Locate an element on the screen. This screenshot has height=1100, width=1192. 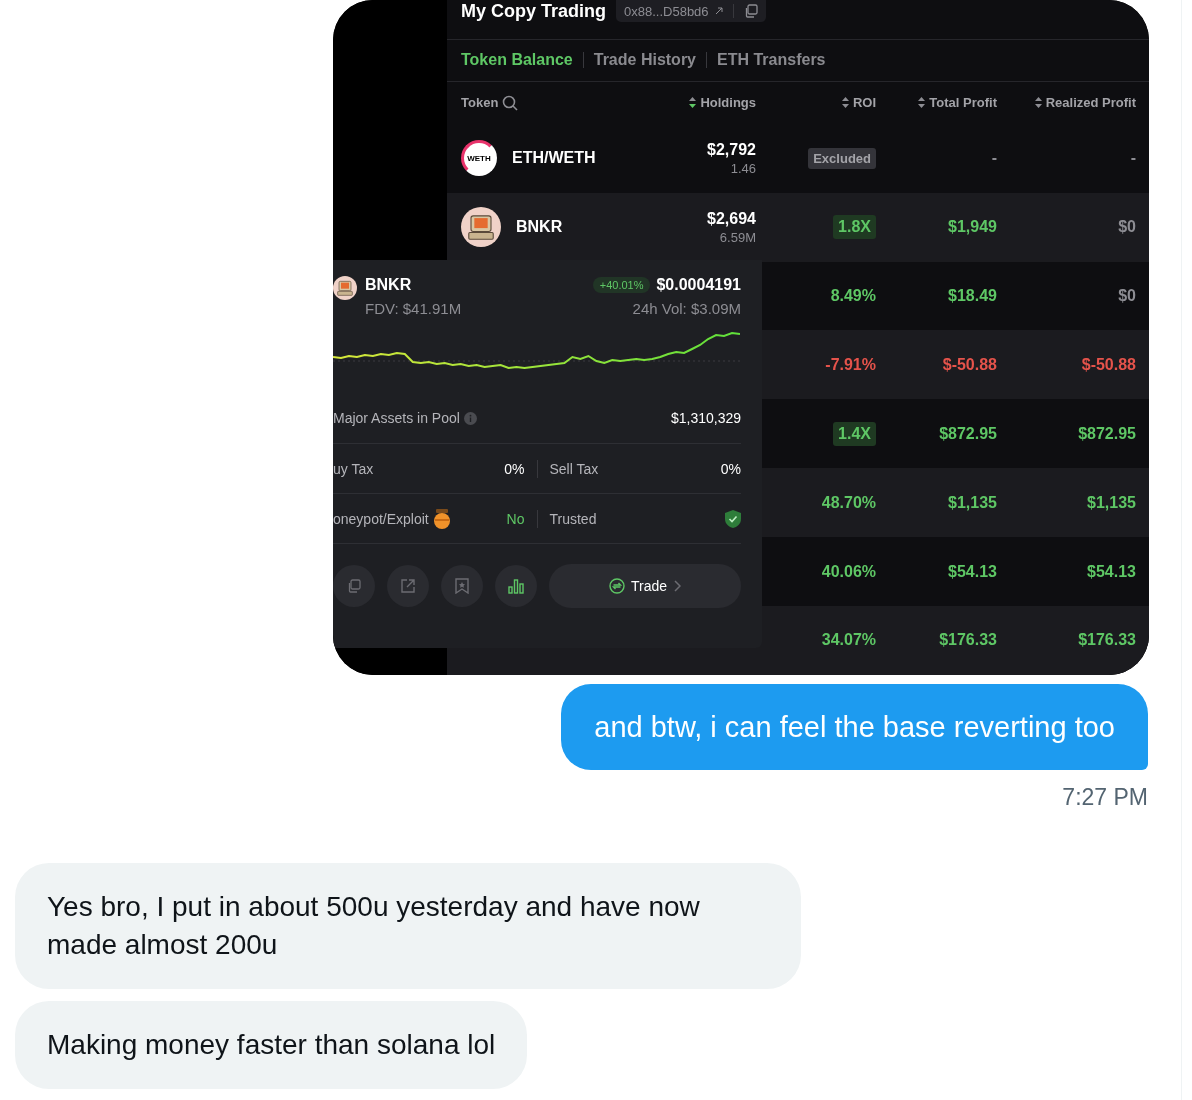
bar-chart-icon is located at coordinates (516, 586).